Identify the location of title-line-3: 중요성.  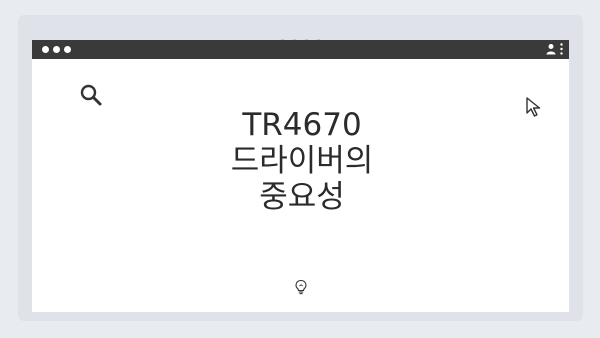
(302, 197).